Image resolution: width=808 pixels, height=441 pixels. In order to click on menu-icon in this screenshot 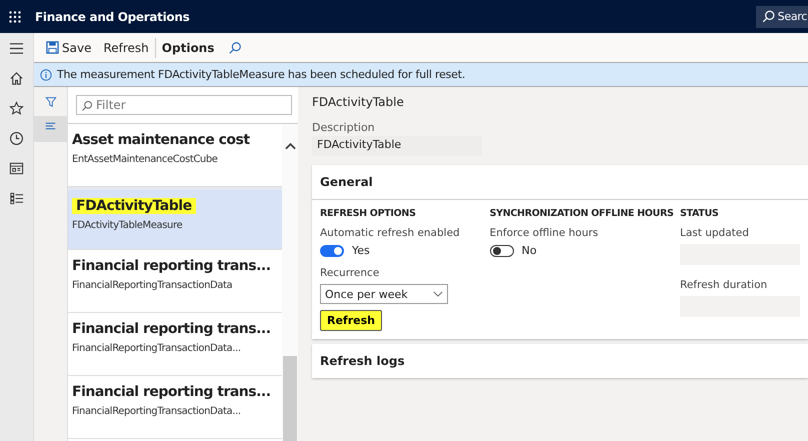, I will do `click(16, 48)`.